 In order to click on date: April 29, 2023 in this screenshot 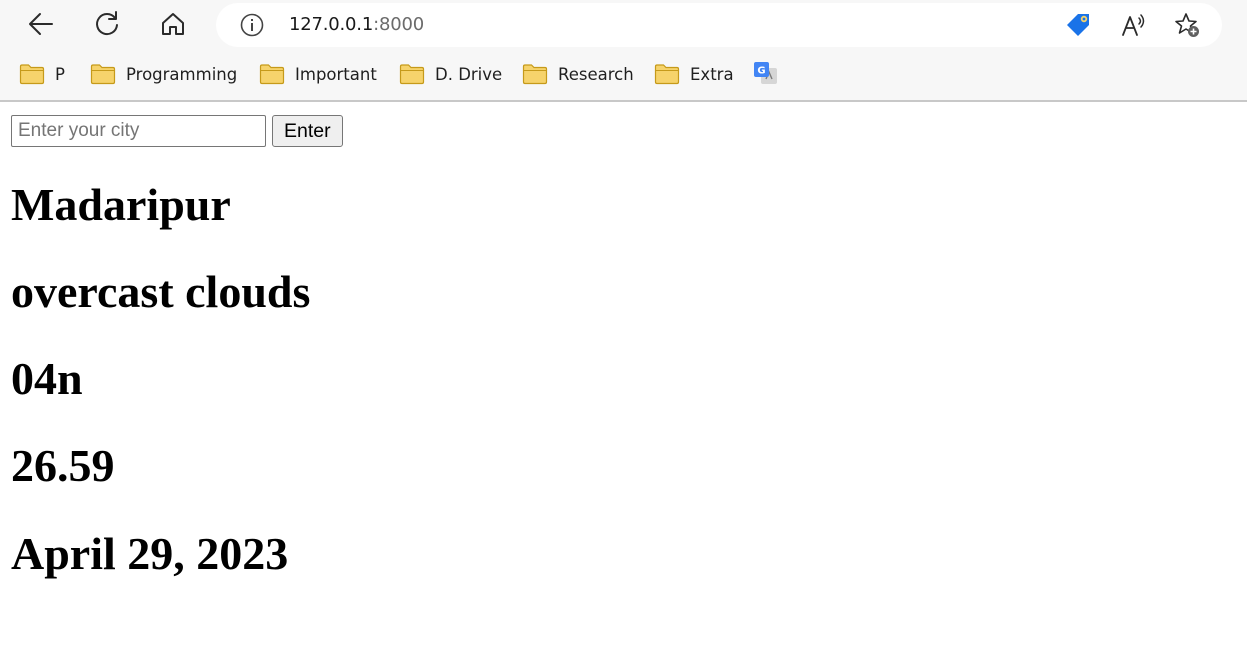, I will do `click(150, 553)`.